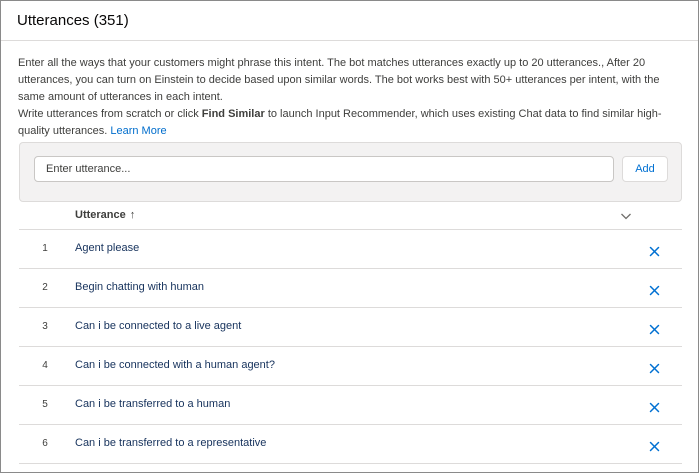 The image size is (699, 473). Describe the element at coordinates (233, 114) in the screenshot. I see `find-similar-text: Find Similar` at that location.